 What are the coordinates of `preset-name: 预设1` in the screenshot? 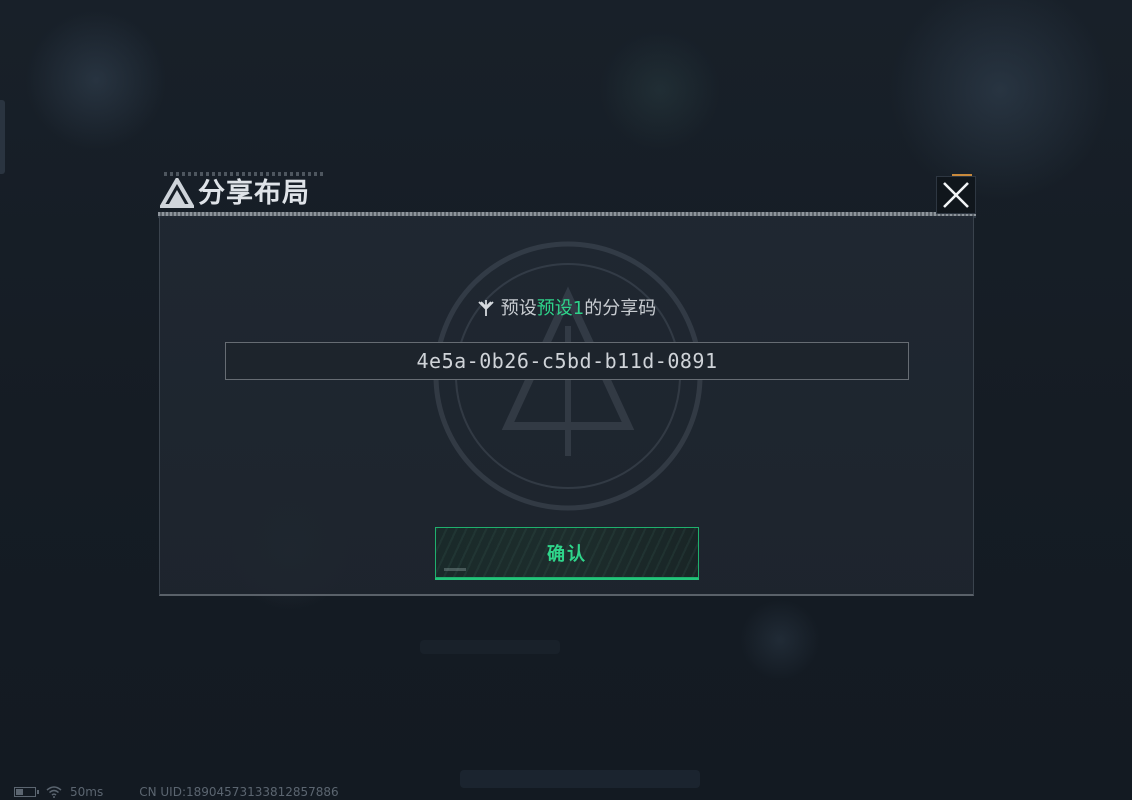 It's located at (560, 308).